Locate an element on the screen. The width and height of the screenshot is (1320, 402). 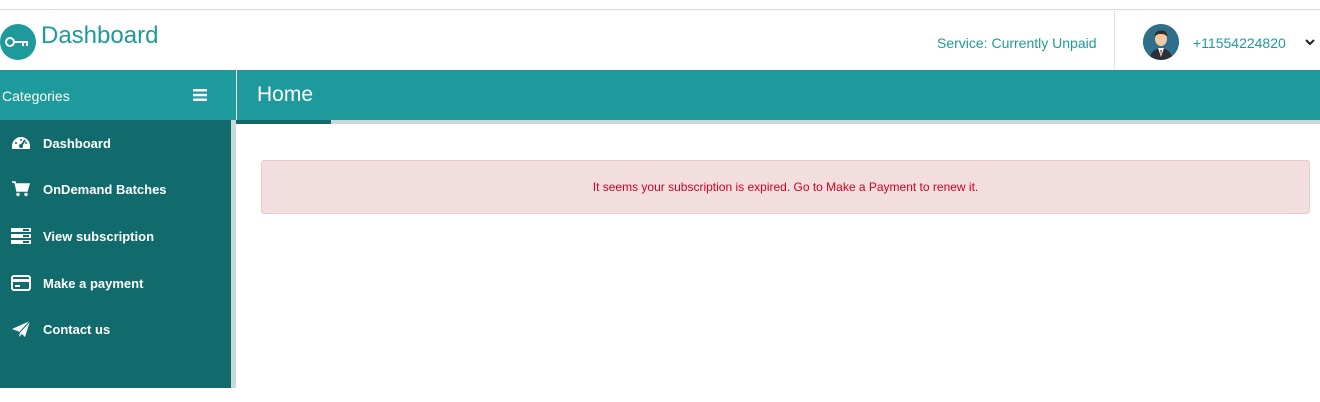
key-icon is located at coordinates (16, 42).